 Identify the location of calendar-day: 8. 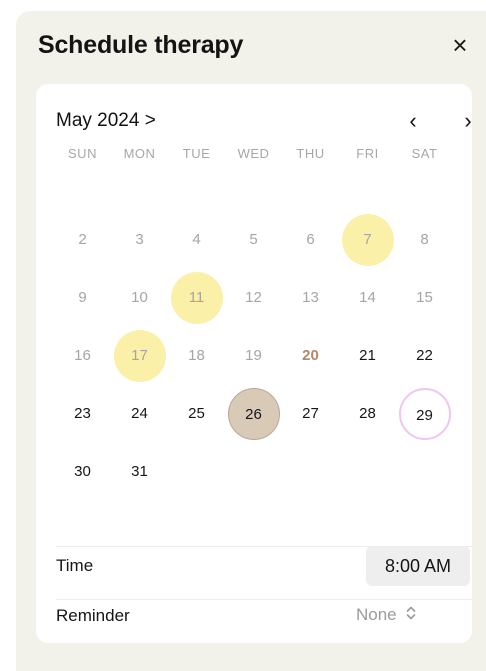
(425, 240).